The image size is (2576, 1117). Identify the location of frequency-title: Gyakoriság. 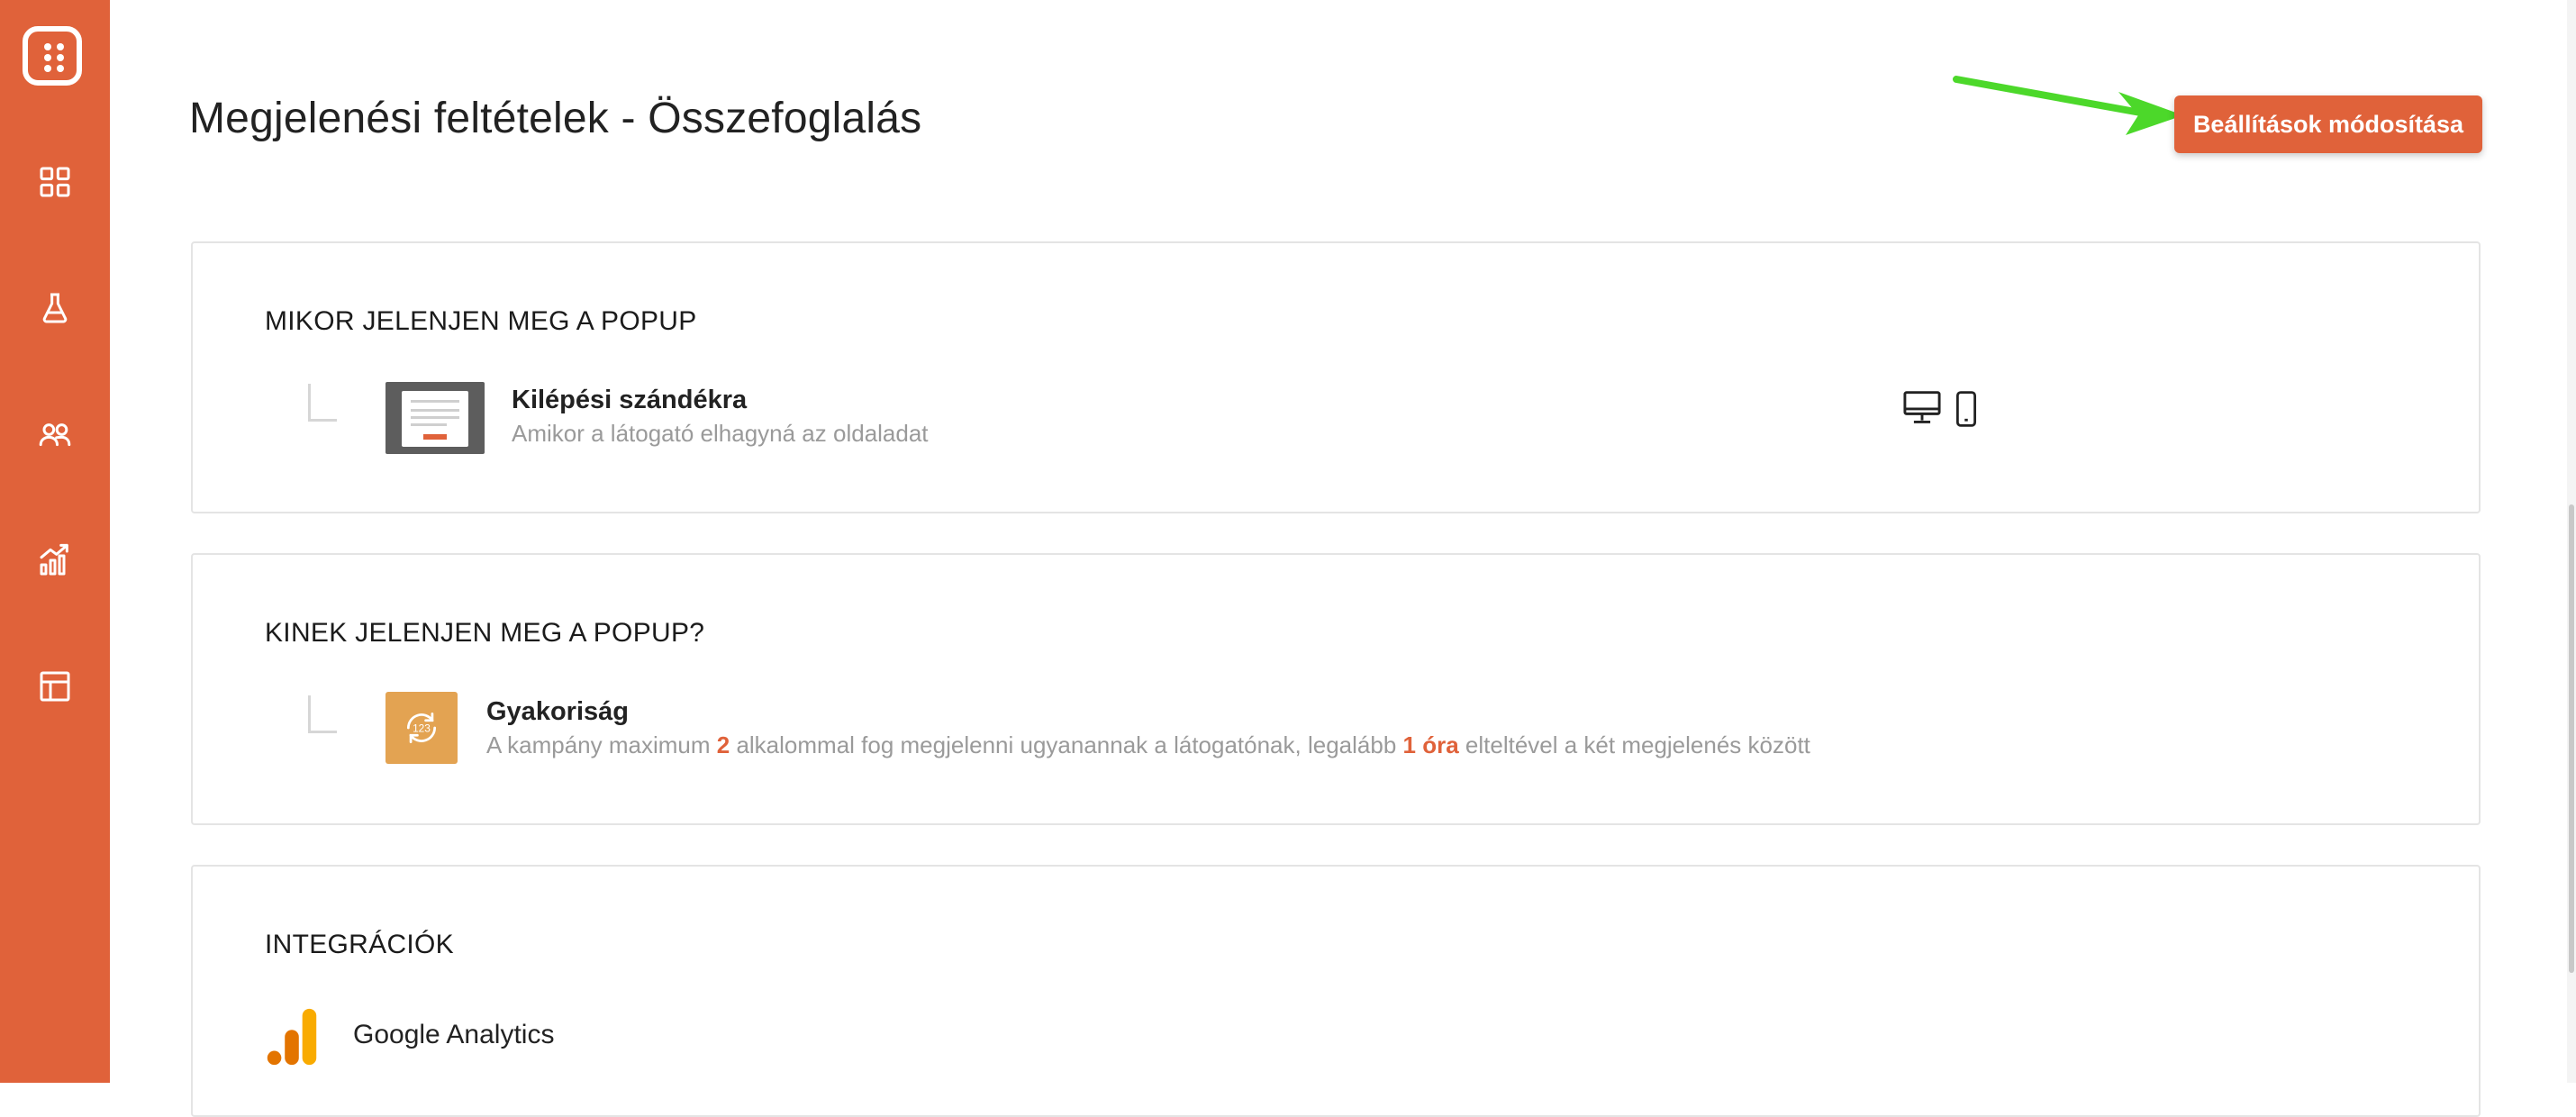
(557, 711).